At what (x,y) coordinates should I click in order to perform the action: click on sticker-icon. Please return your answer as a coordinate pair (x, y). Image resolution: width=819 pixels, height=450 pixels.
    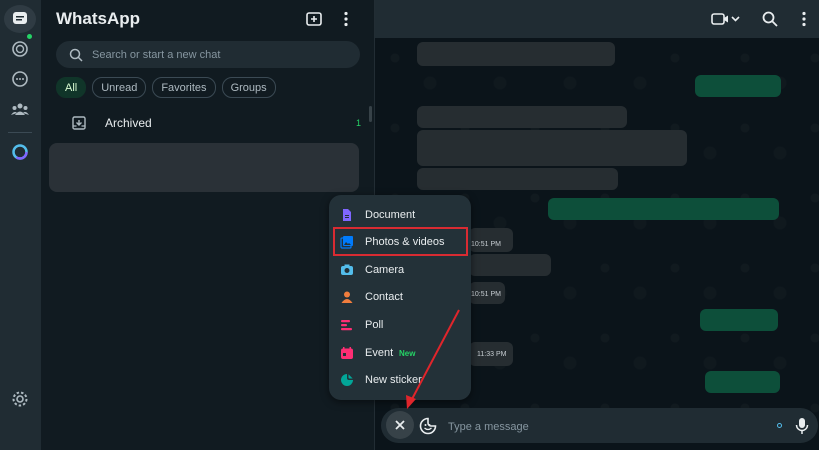
    Looking at the image, I should click on (428, 426).